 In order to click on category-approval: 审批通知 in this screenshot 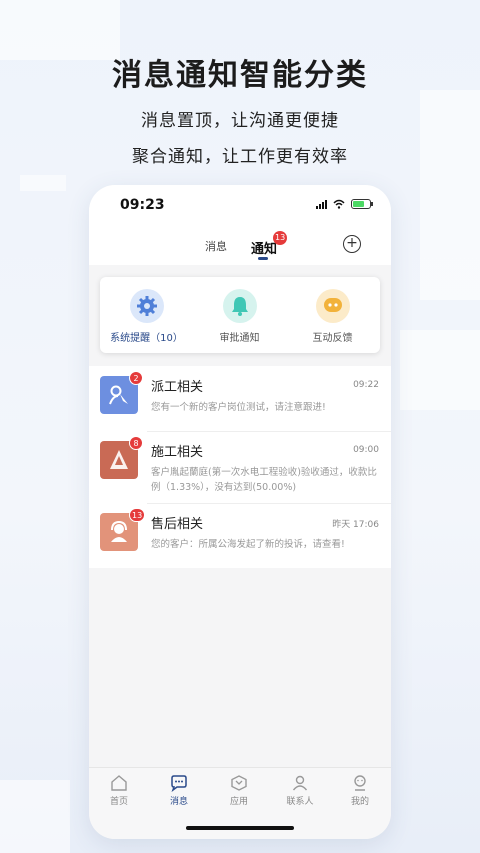, I will do `click(239, 310)`.